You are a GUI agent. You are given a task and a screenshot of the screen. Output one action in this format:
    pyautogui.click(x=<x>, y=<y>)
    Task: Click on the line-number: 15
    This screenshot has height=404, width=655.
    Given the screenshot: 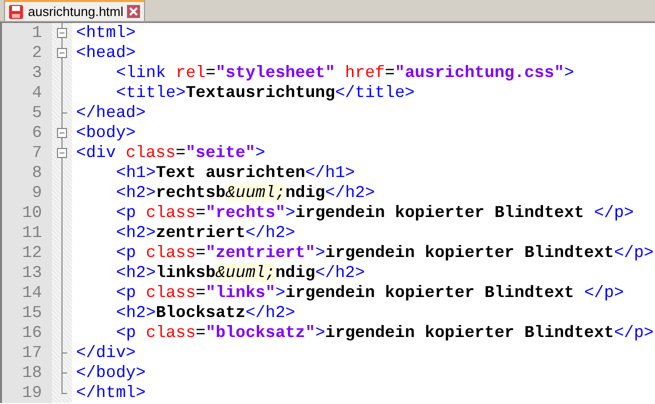 What is the action you would take?
    pyautogui.click(x=27, y=313)
    